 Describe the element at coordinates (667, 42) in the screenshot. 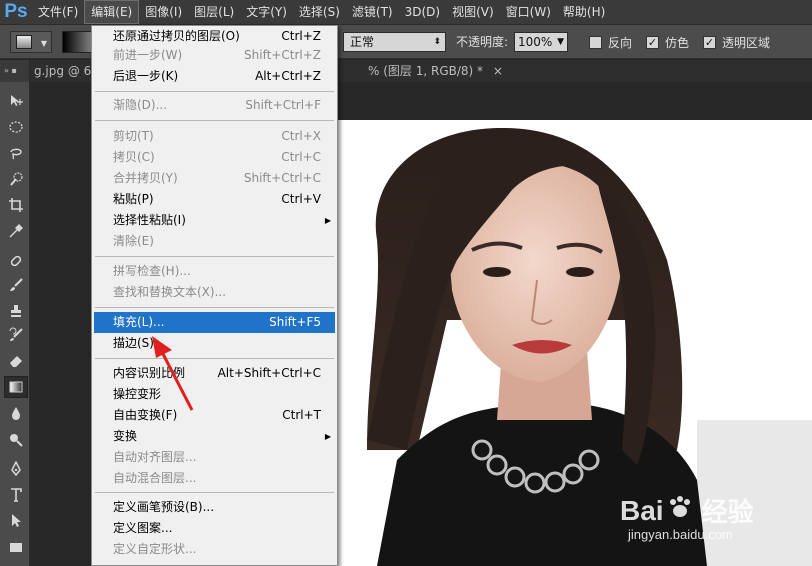

I see `dither-checkbox: ✓ 仿色` at that location.